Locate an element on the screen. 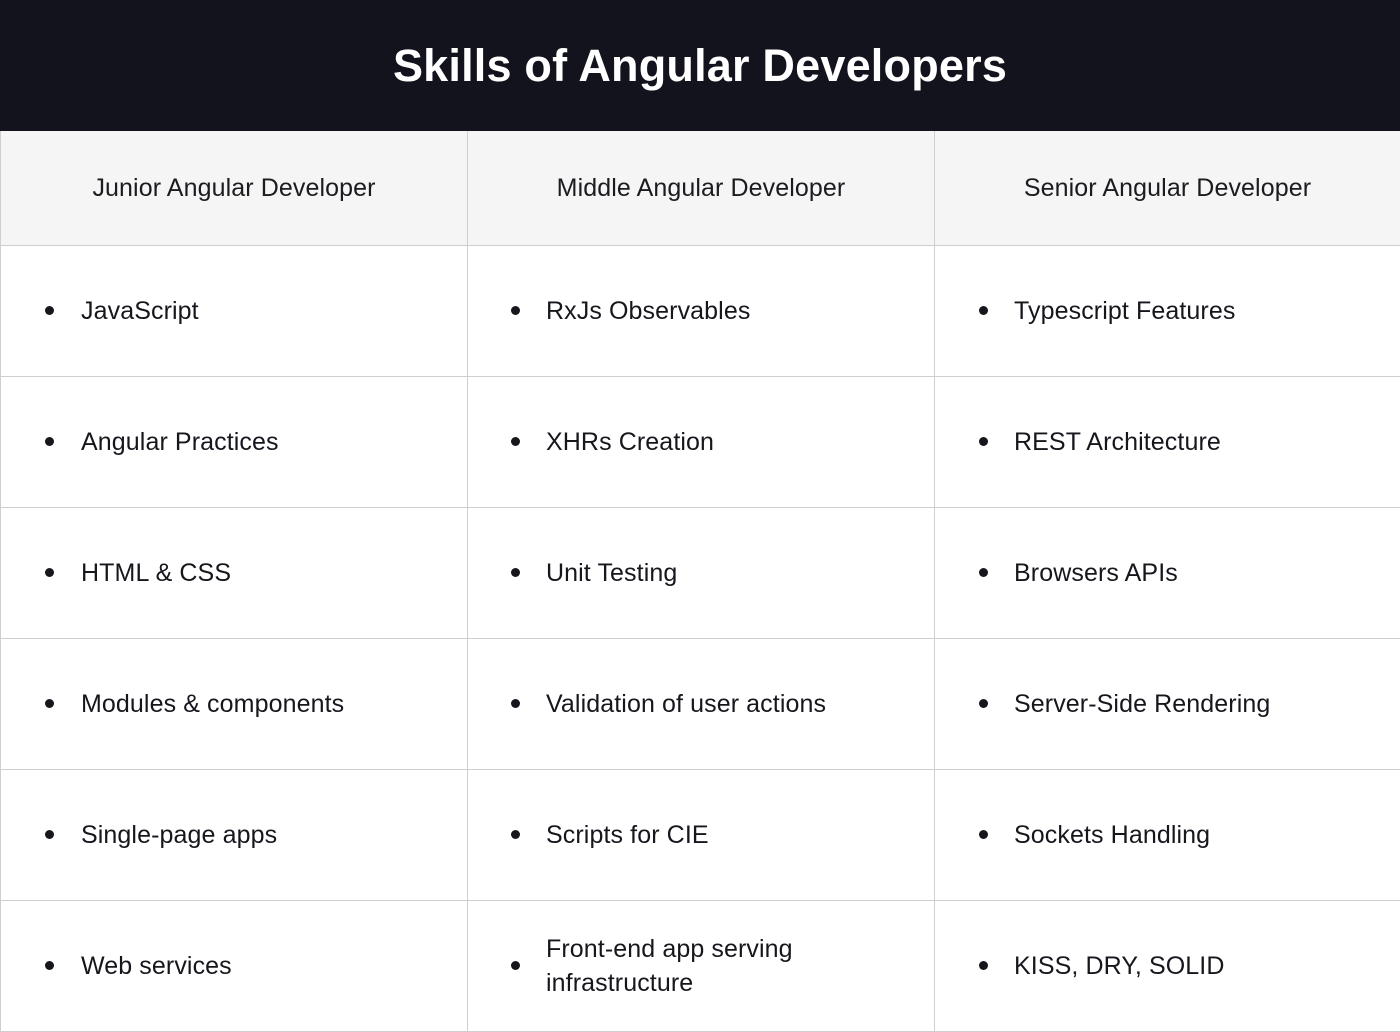 The width and height of the screenshot is (1400, 1032). skill-label: HTML & CSS is located at coordinates (156, 573).